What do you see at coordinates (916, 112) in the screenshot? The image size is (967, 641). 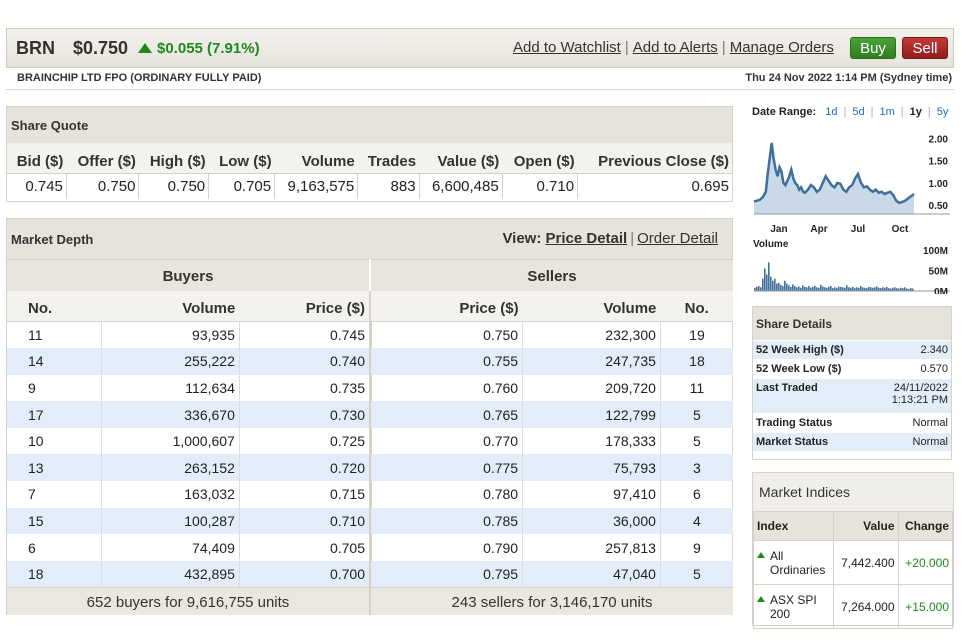 I see `range-option-1y: 1y` at bounding box center [916, 112].